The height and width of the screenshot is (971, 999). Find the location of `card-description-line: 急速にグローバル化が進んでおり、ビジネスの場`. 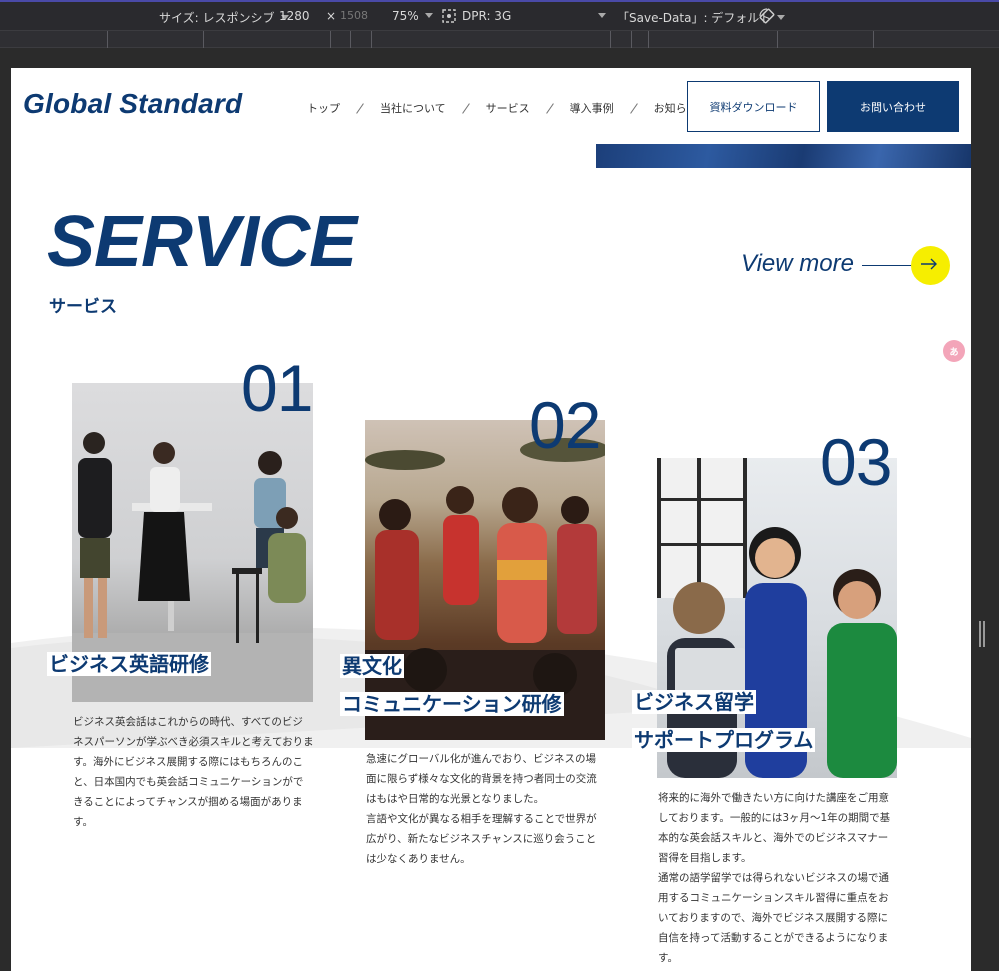

card-description-line: 急速にグローバル化が進んでおり、ビジネスの場 is located at coordinates (481, 759).